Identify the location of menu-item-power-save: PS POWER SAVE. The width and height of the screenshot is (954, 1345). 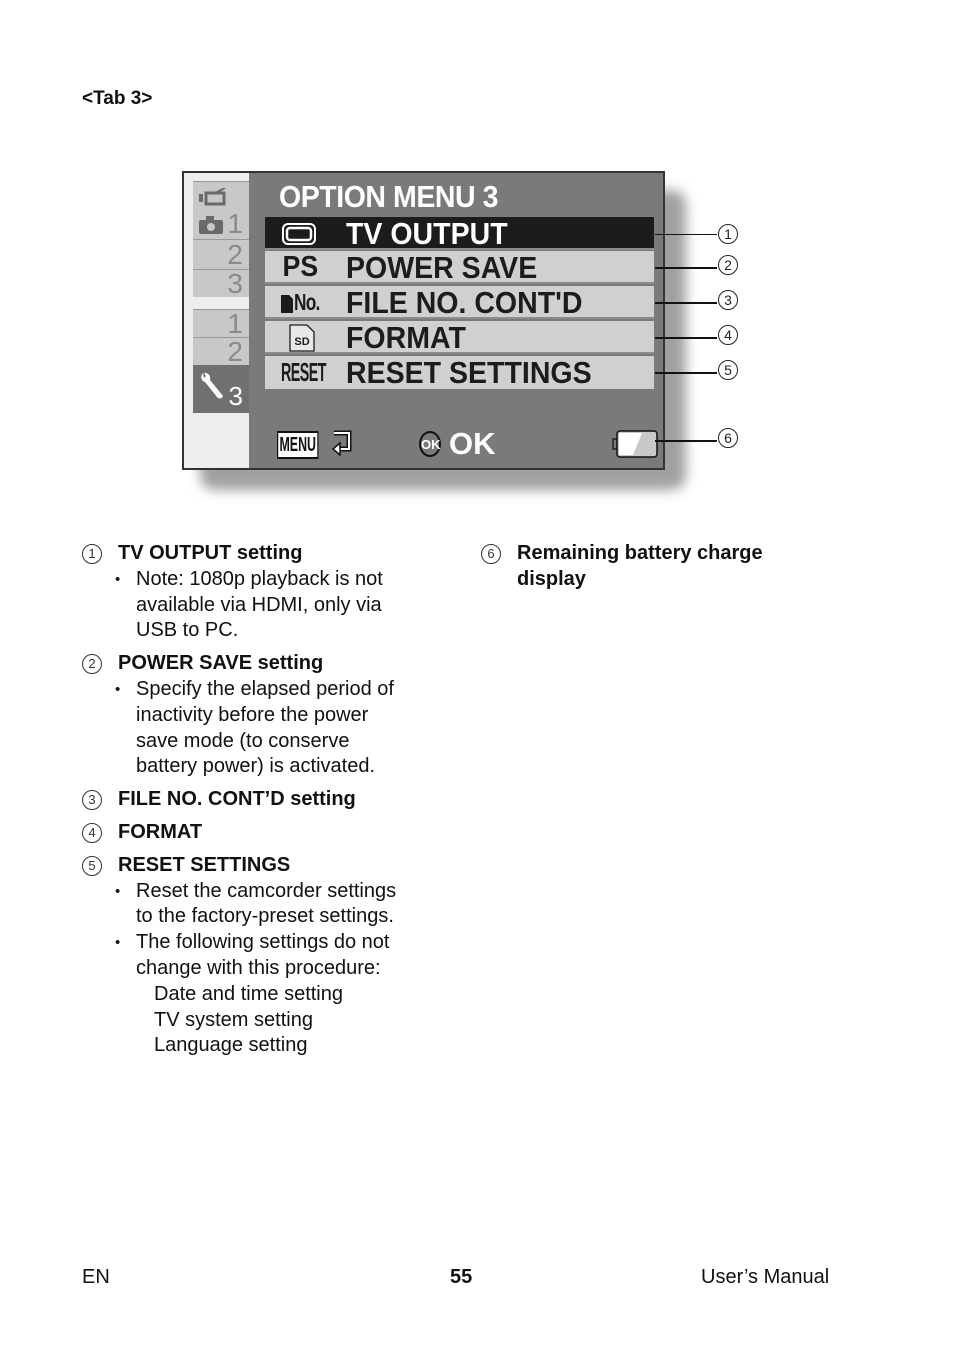
(459, 267).